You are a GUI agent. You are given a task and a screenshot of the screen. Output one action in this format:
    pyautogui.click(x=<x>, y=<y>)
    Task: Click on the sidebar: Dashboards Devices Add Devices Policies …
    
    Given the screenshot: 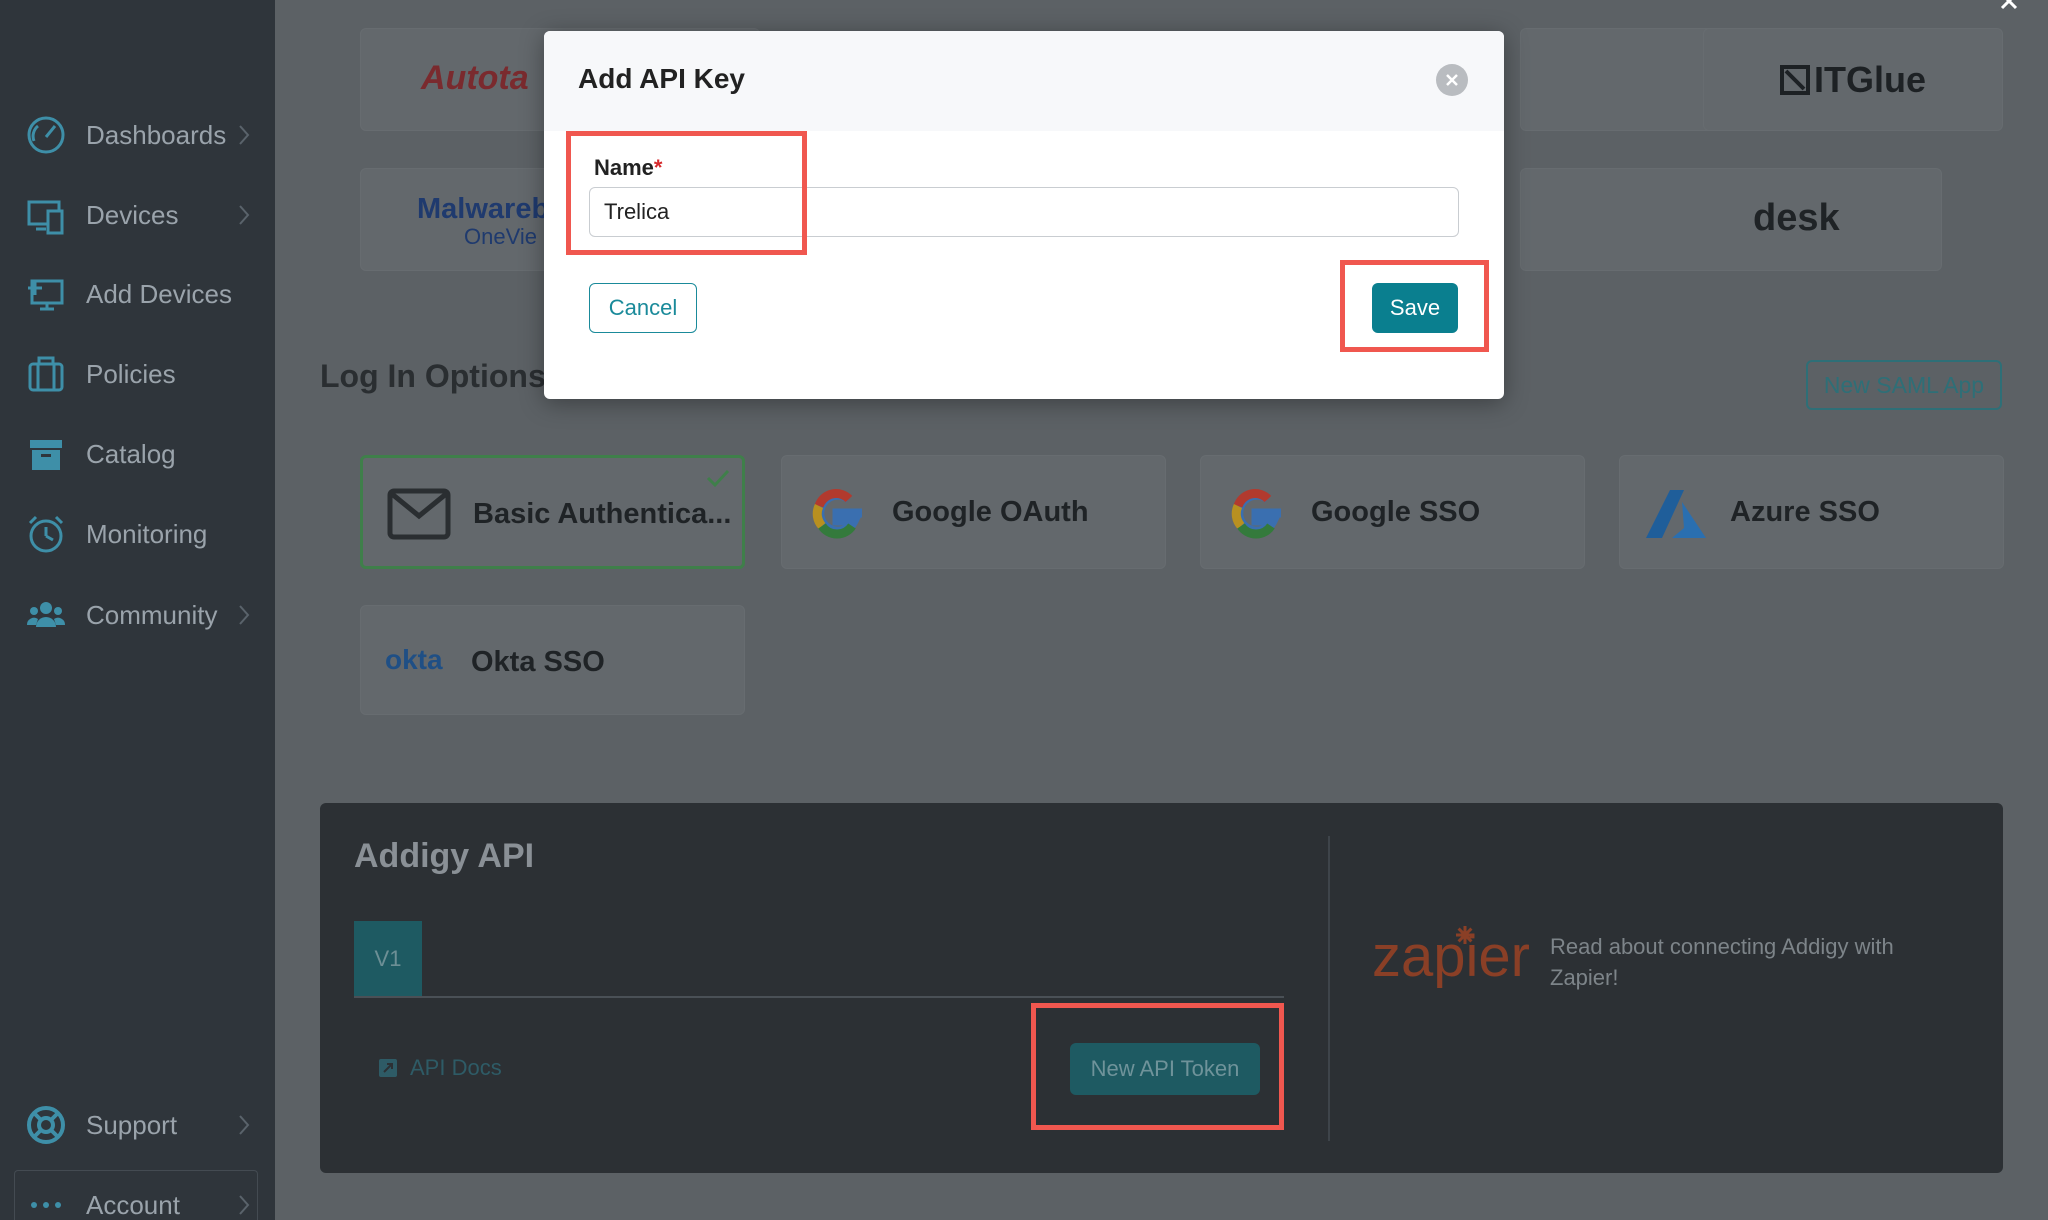 What is the action you would take?
    pyautogui.click(x=137, y=610)
    